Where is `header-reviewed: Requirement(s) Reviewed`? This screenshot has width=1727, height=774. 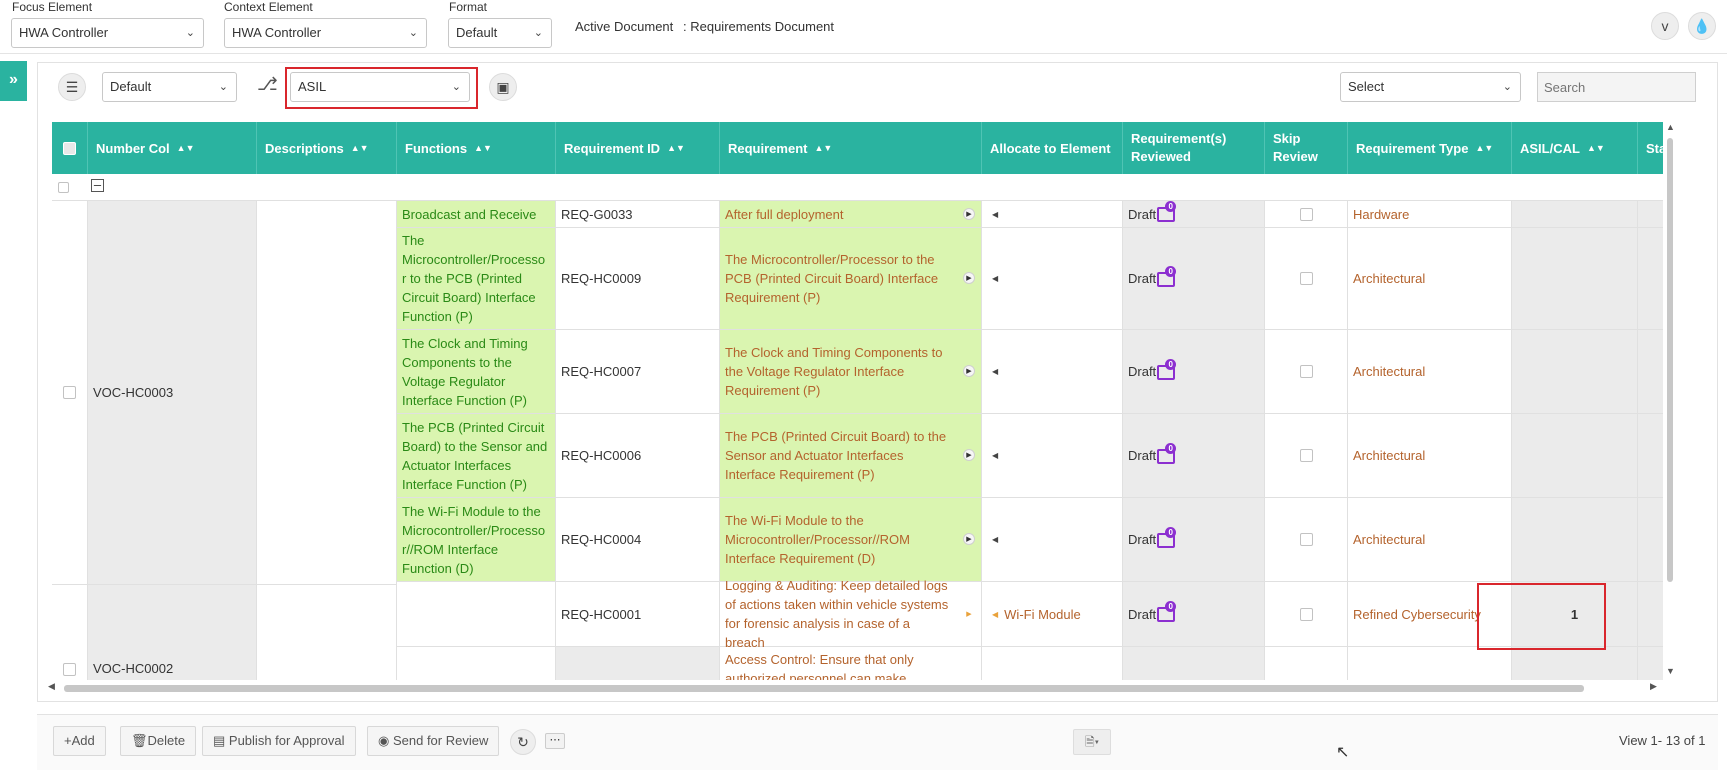 header-reviewed: Requirement(s) Reviewed is located at coordinates (1194, 148).